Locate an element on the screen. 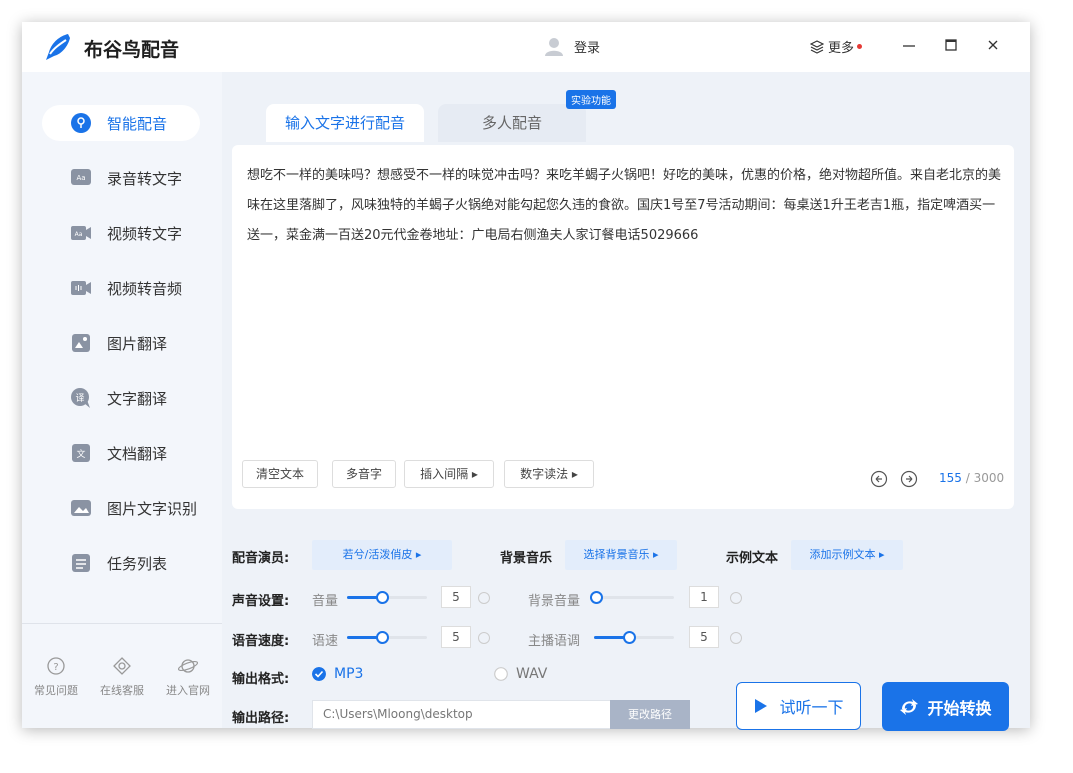 Image resolution: width=1073 pixels, height=773 pixels. bg-volume-slider is located at coordinates (632, 597).